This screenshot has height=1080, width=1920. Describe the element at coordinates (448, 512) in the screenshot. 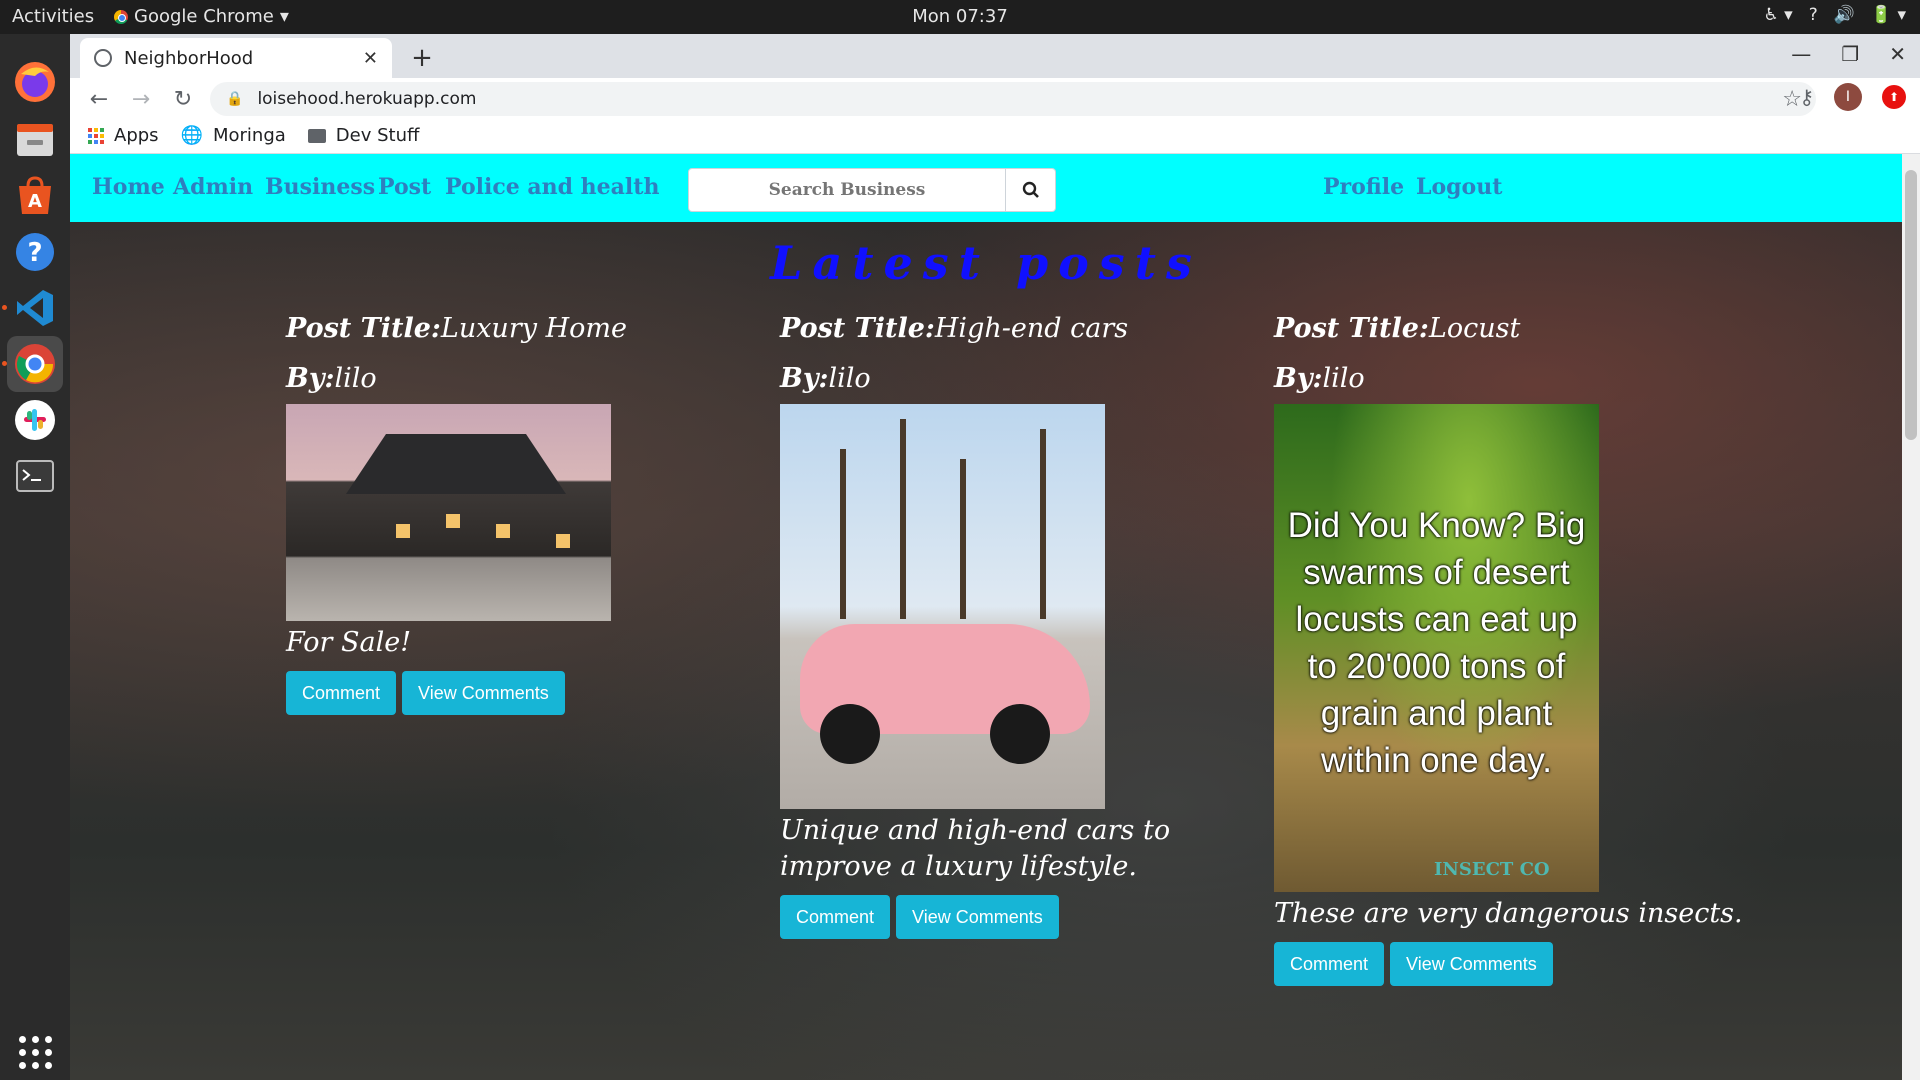

I see `post-image-house` at that location.